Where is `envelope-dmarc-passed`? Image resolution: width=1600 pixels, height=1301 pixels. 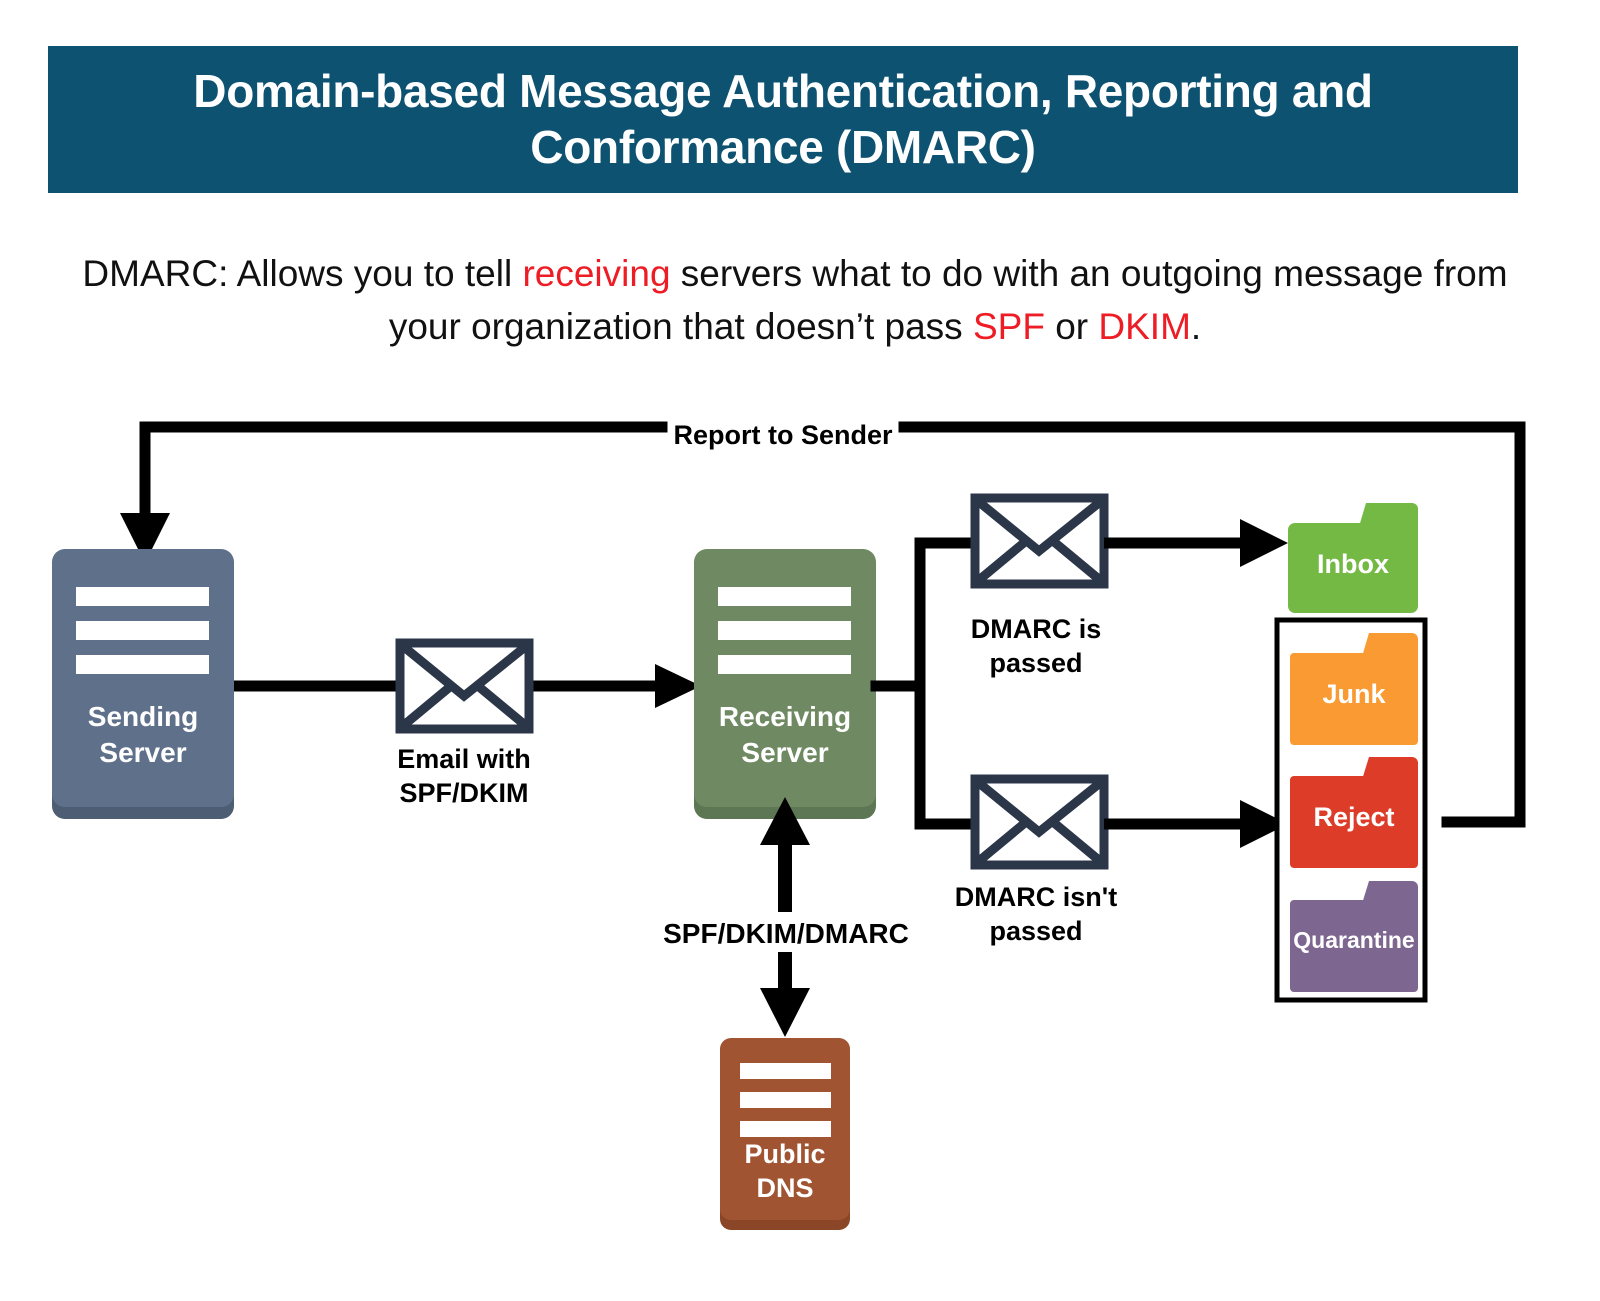 envelope-dmarc-passed is located at coordinates (1039, 541).